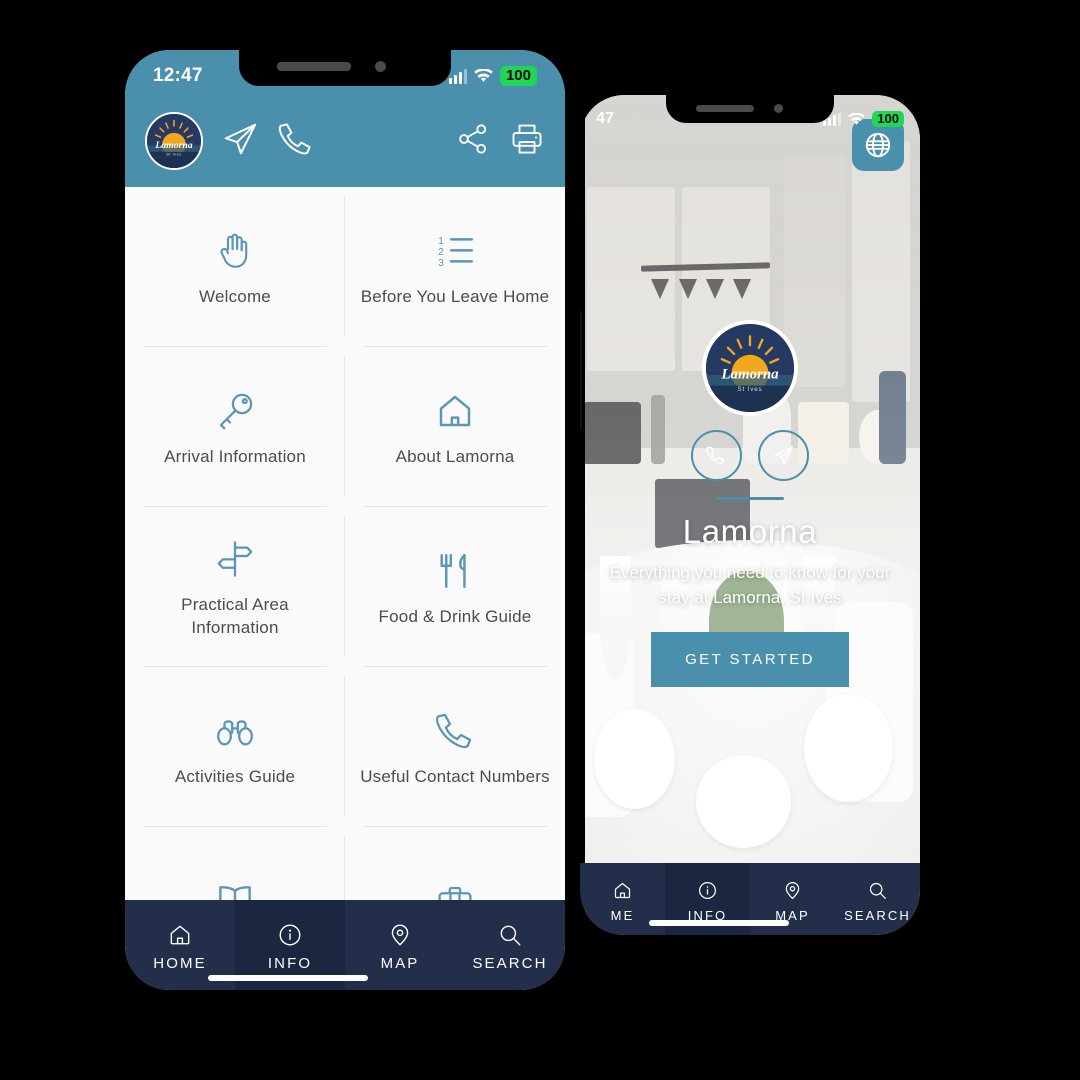 The image size is (1080, 1080). I want to click on hero-title: Lamorna, so click(750, 531).